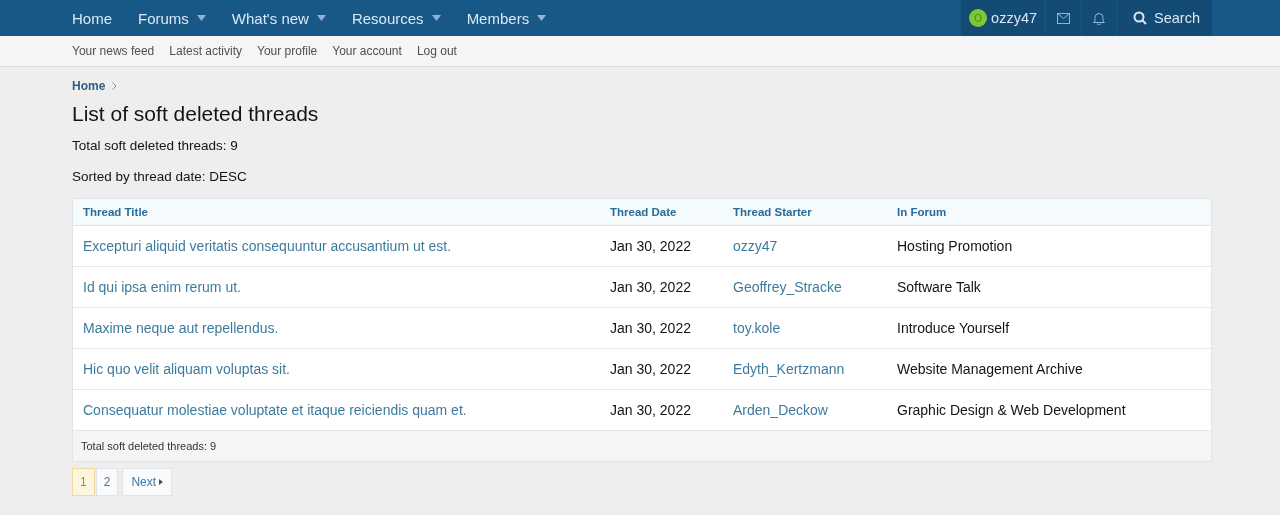 The width and height of the screenshot is (1280, 515). What do you see at coordinates (990, 369) in the screenshot?
I see `table-cell: Website Management Archive` at bounding box center [990, 369].